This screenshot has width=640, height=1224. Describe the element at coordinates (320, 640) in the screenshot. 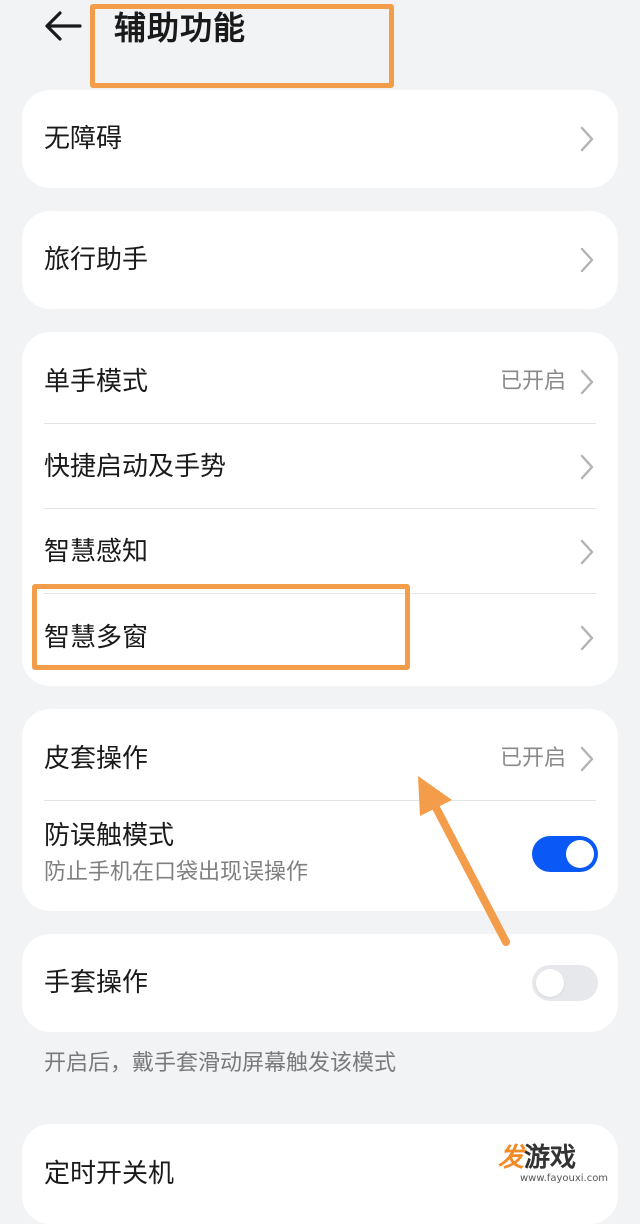

I see `smart-multi-window-row: 智慧多窗` at that location.